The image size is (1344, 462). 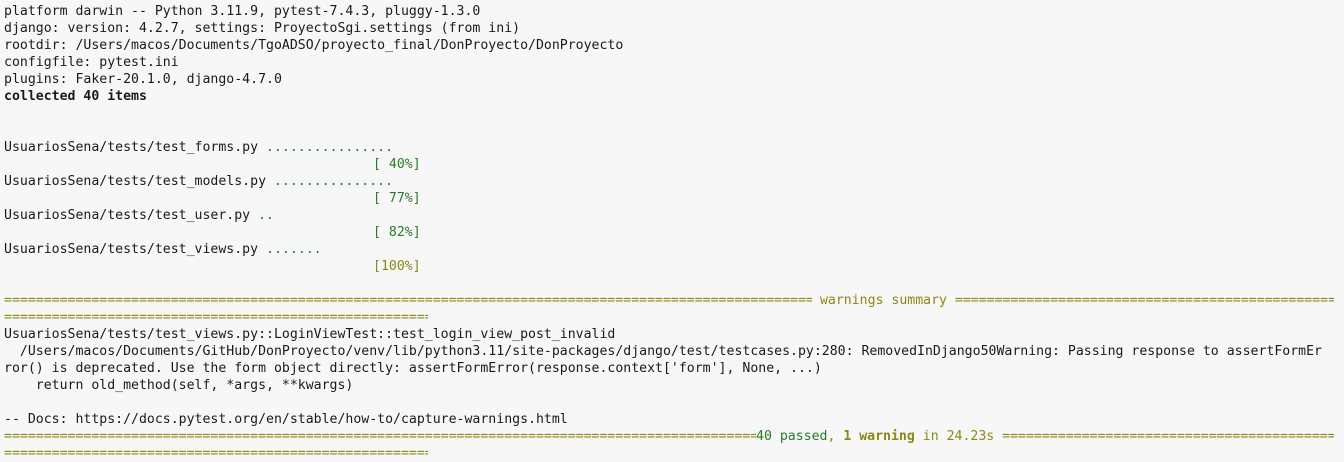 I want to click on configfile-line: configfile: pytest.ini, so click(x=91, y=62).